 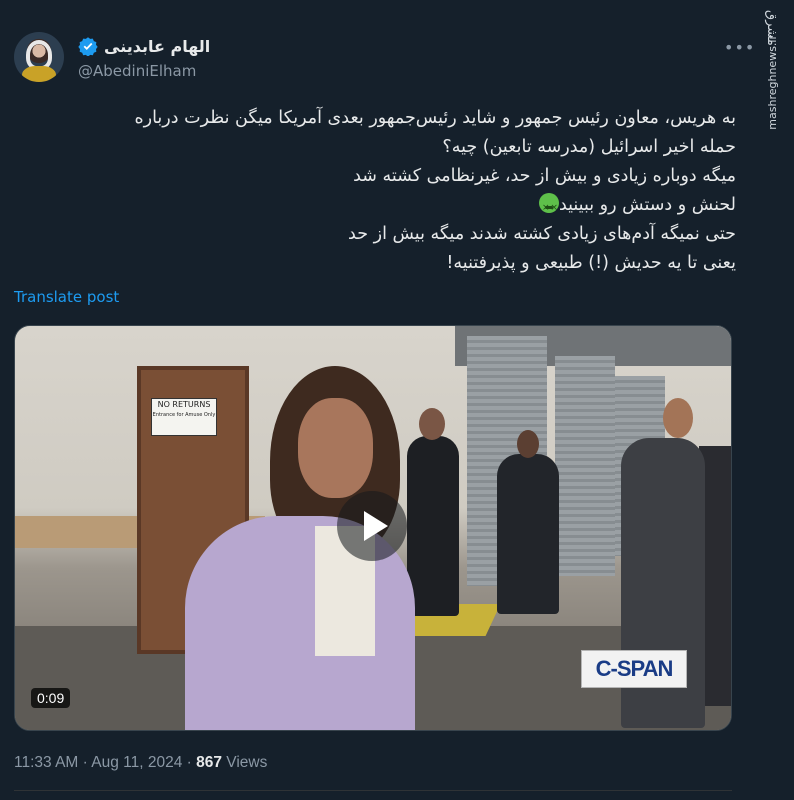 What do you see at coordinates (209, 762) in the screenshot?
I see `views-count: 867` at bounding box center [209, 762].